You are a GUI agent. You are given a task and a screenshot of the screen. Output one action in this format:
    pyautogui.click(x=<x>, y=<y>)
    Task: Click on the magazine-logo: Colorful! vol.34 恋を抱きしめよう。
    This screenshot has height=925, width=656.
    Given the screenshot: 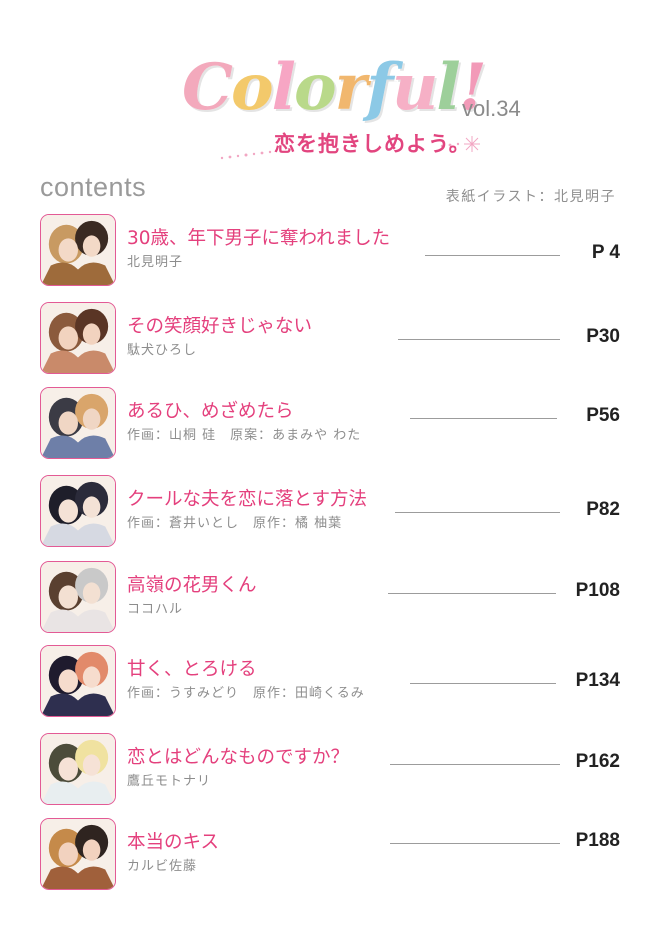 What is the action you would take?
    pyautogui.click(x=356, y=111)
    